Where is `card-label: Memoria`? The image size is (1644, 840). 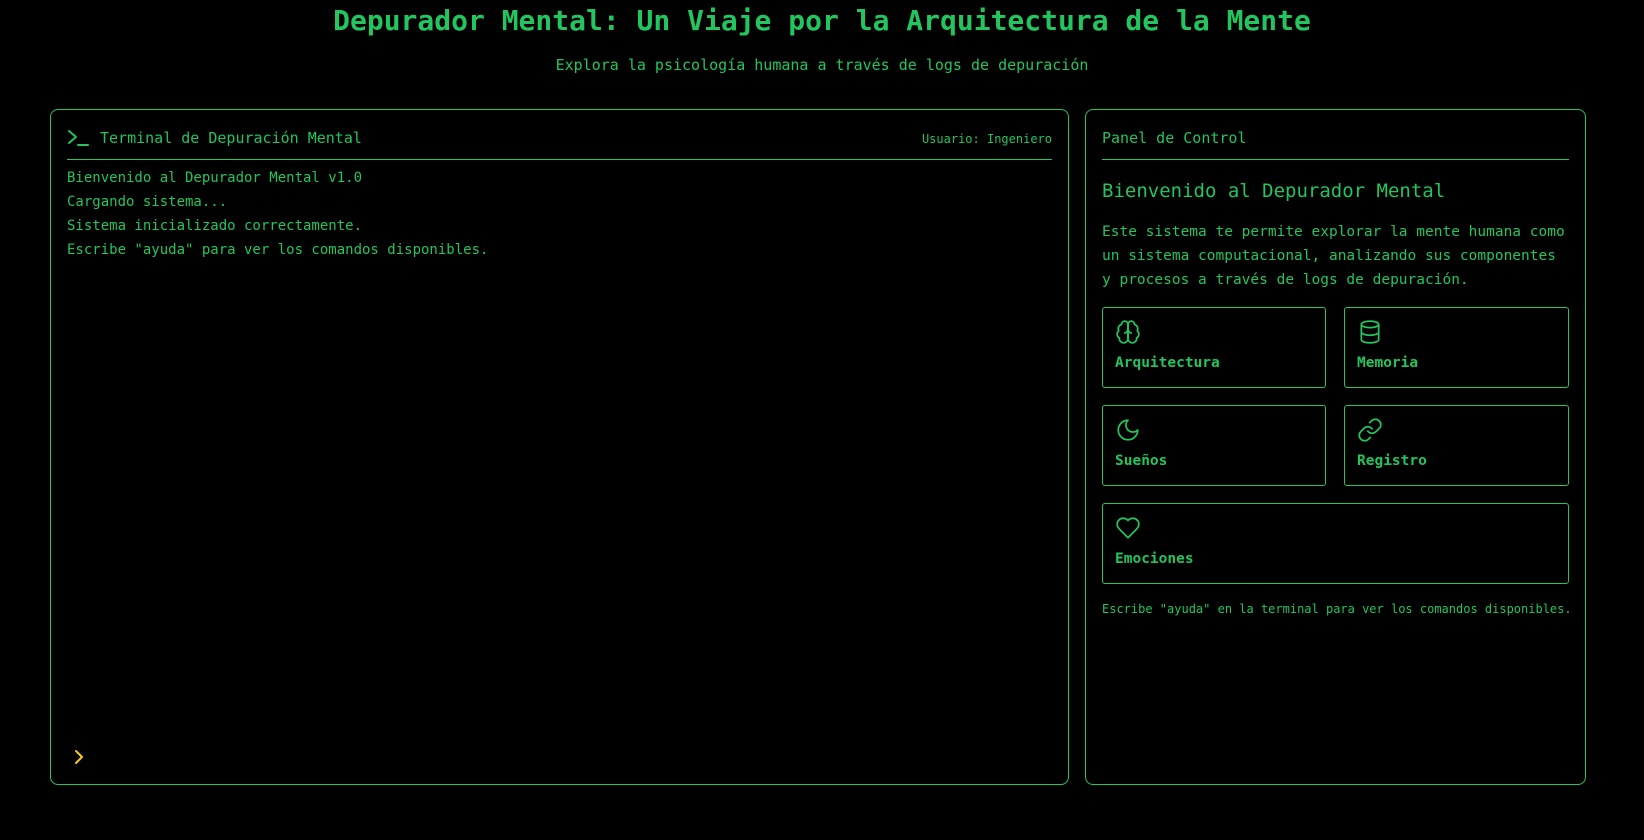
card-label: Memoria is located at coordinates (1388, 363).